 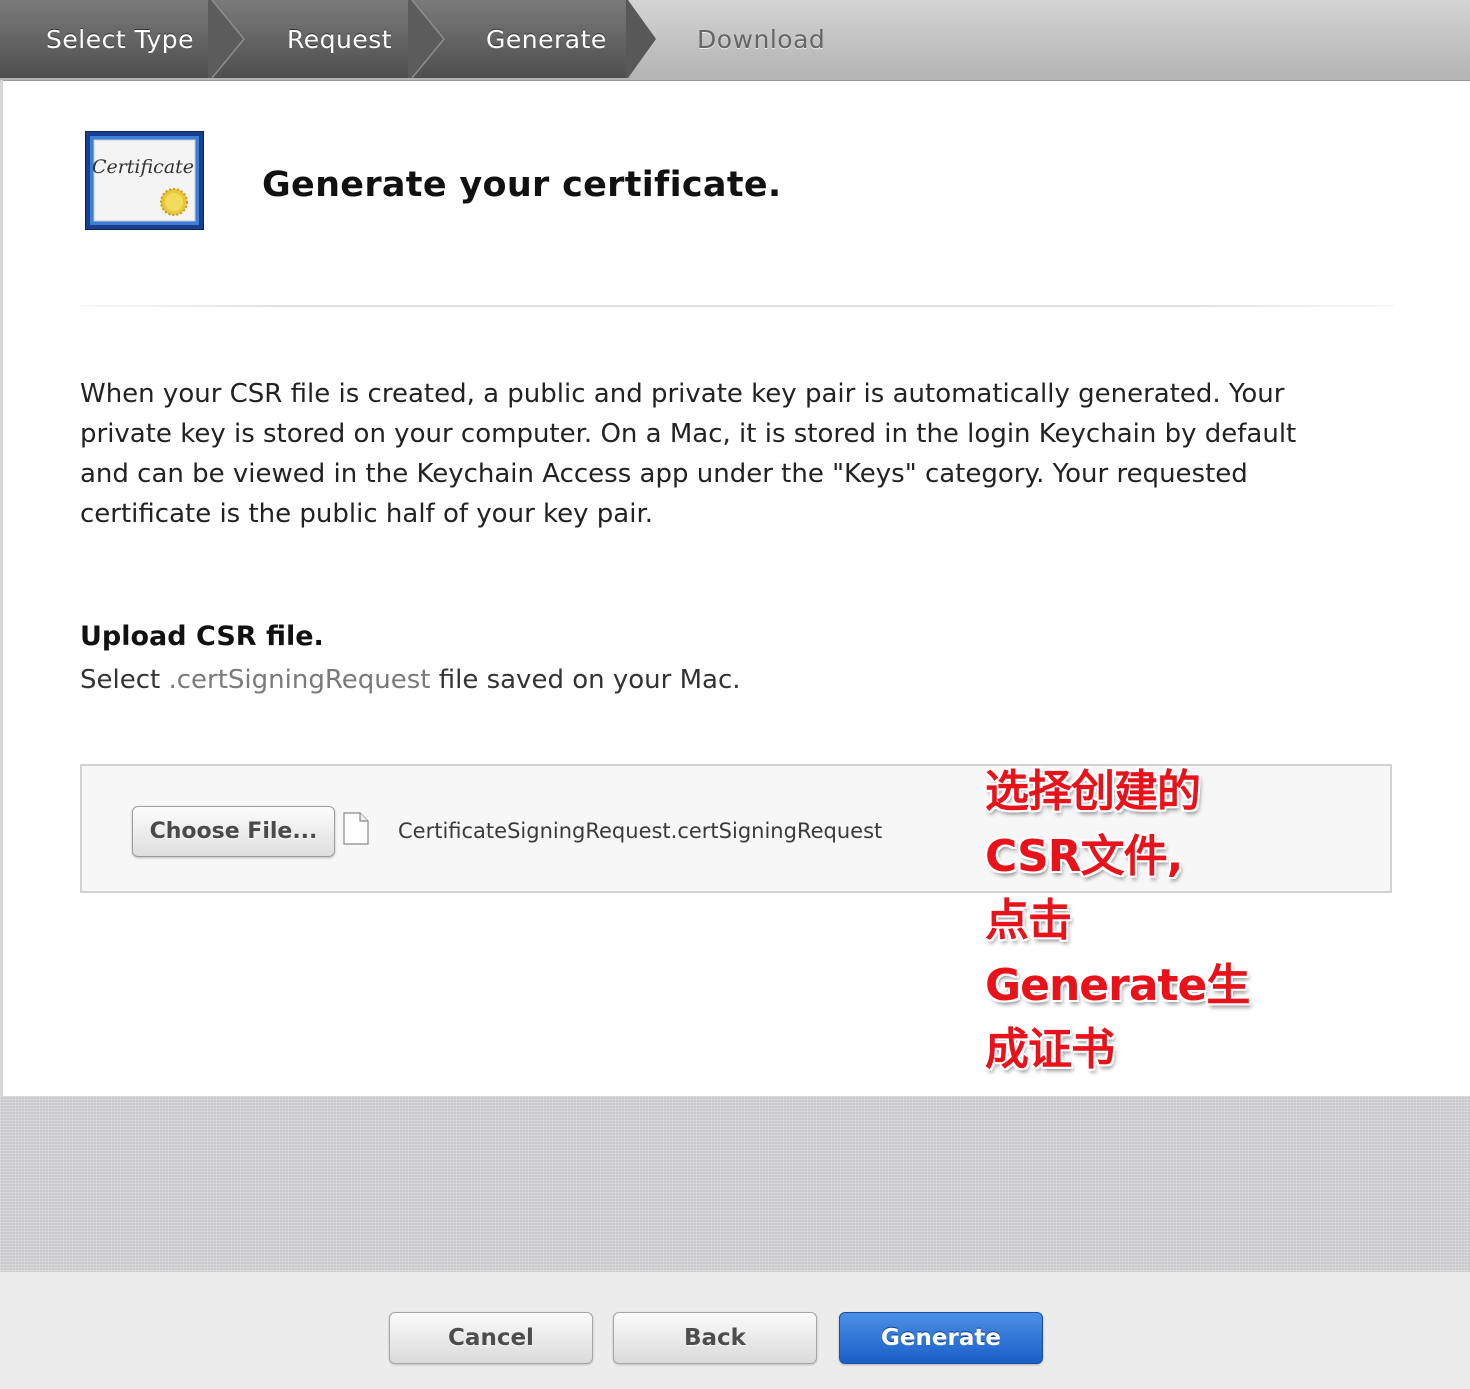 I want to click on section-divider, so click(x=737, y=306).